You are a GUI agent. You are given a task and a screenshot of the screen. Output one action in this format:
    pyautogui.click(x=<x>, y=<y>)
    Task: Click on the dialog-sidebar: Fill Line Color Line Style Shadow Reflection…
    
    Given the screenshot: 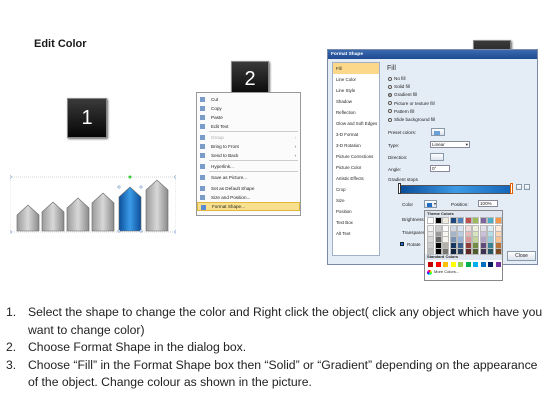 What is the action you would take?
    pyautogui.click(x=356, y=159)
    